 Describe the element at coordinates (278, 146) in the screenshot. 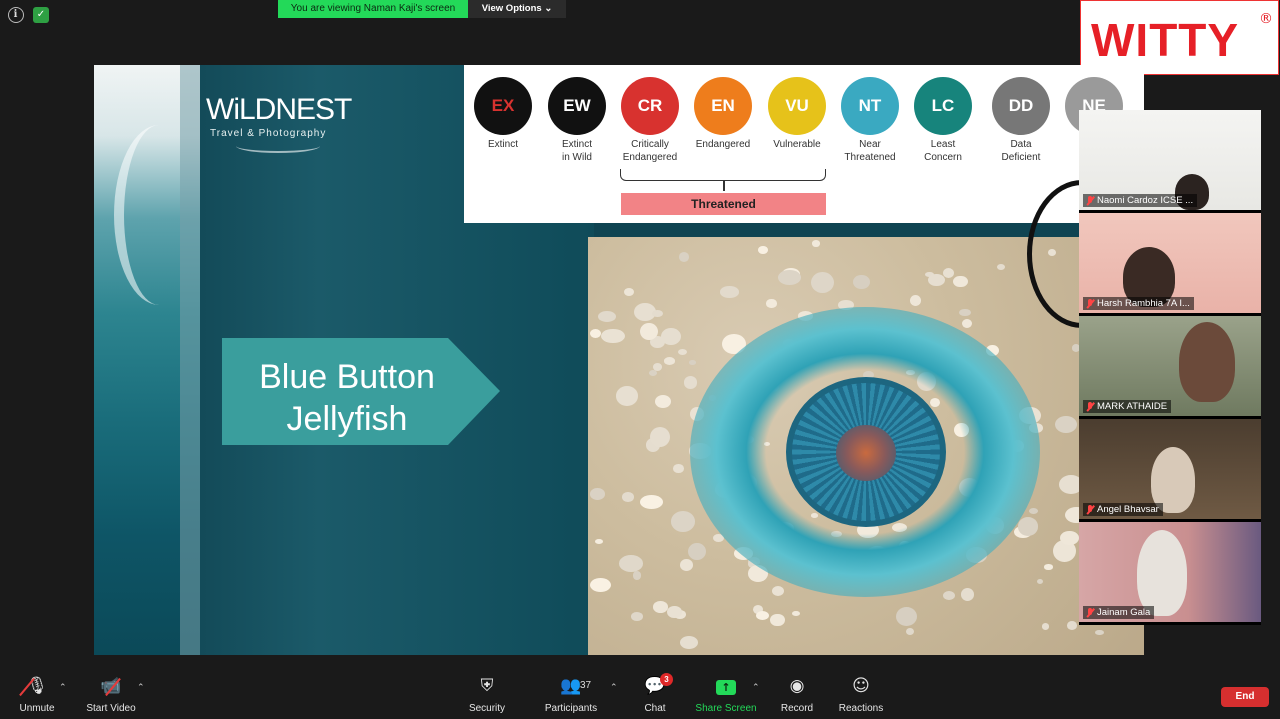

I see `logo-swoosh-icon` at that location.